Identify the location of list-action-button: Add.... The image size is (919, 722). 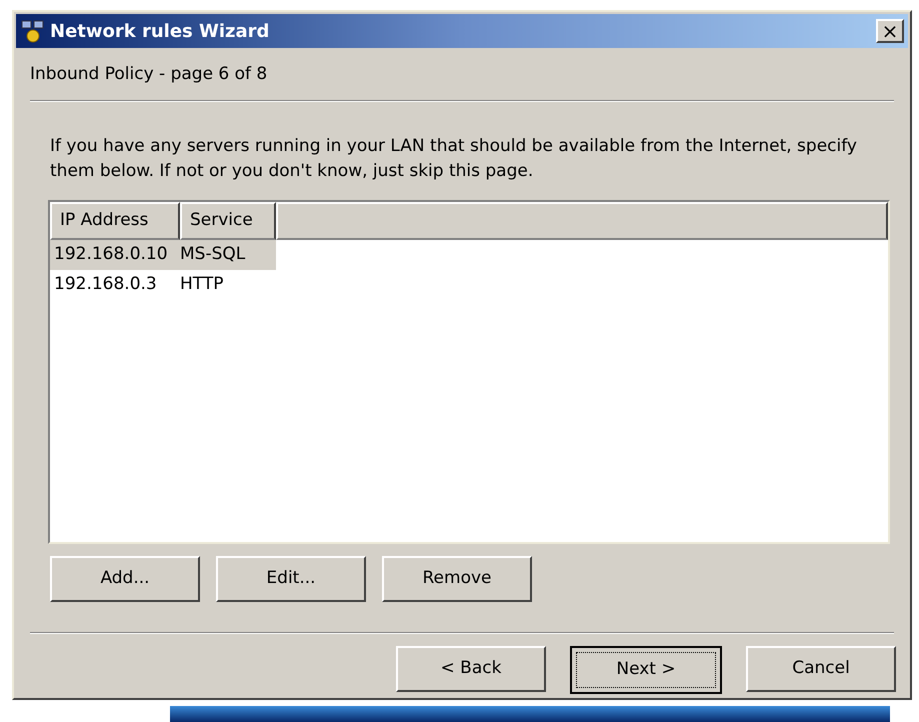
(125, 579).